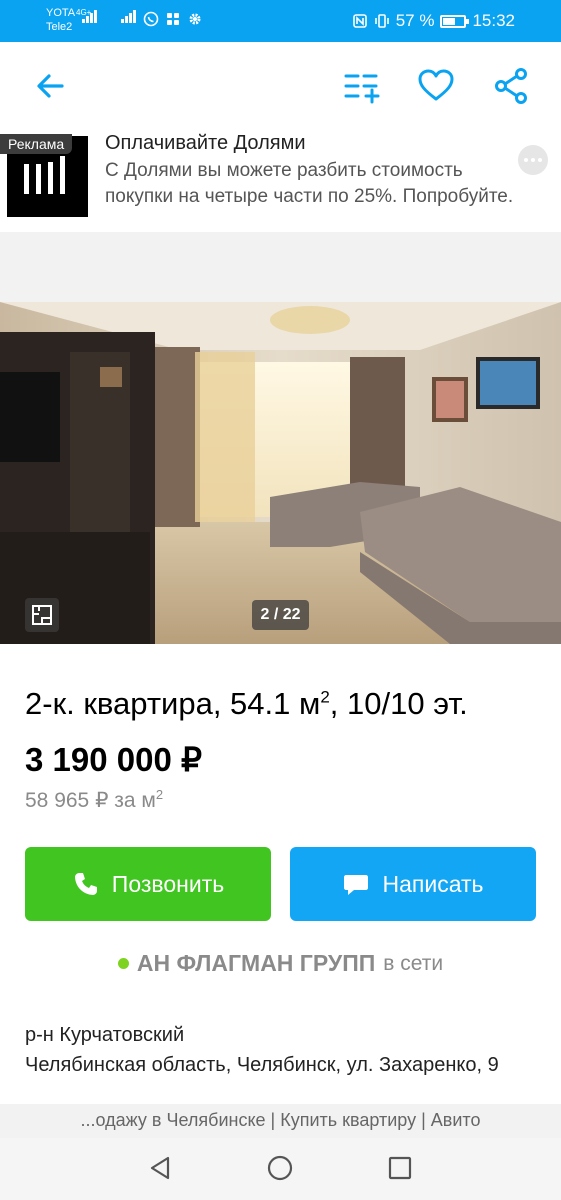 This screenshot has width=561, height=1200. What do you see at coordinates (205, 143) in the screenshot?
I see `ad-title: Оплачивайте Долями` at bounding box center [205, 143].